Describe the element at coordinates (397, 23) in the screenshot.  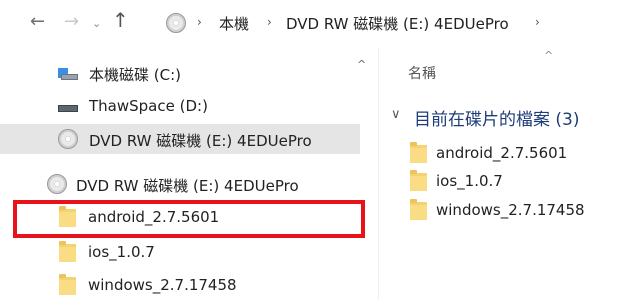
I see `breadcrumb-item-dvd-drive: DVD RW 磁碟機 (E:) 4EDUePro` at that location.